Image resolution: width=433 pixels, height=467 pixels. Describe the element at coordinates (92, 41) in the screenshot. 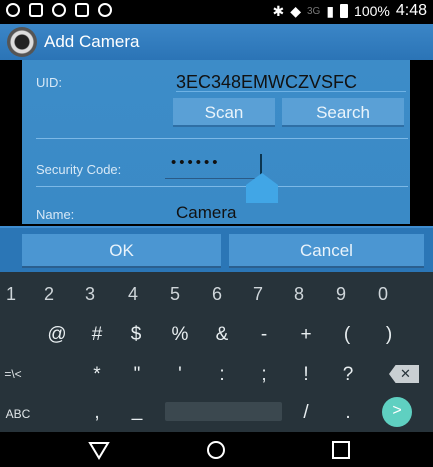

I see `page-title: Add Camera` at that location.